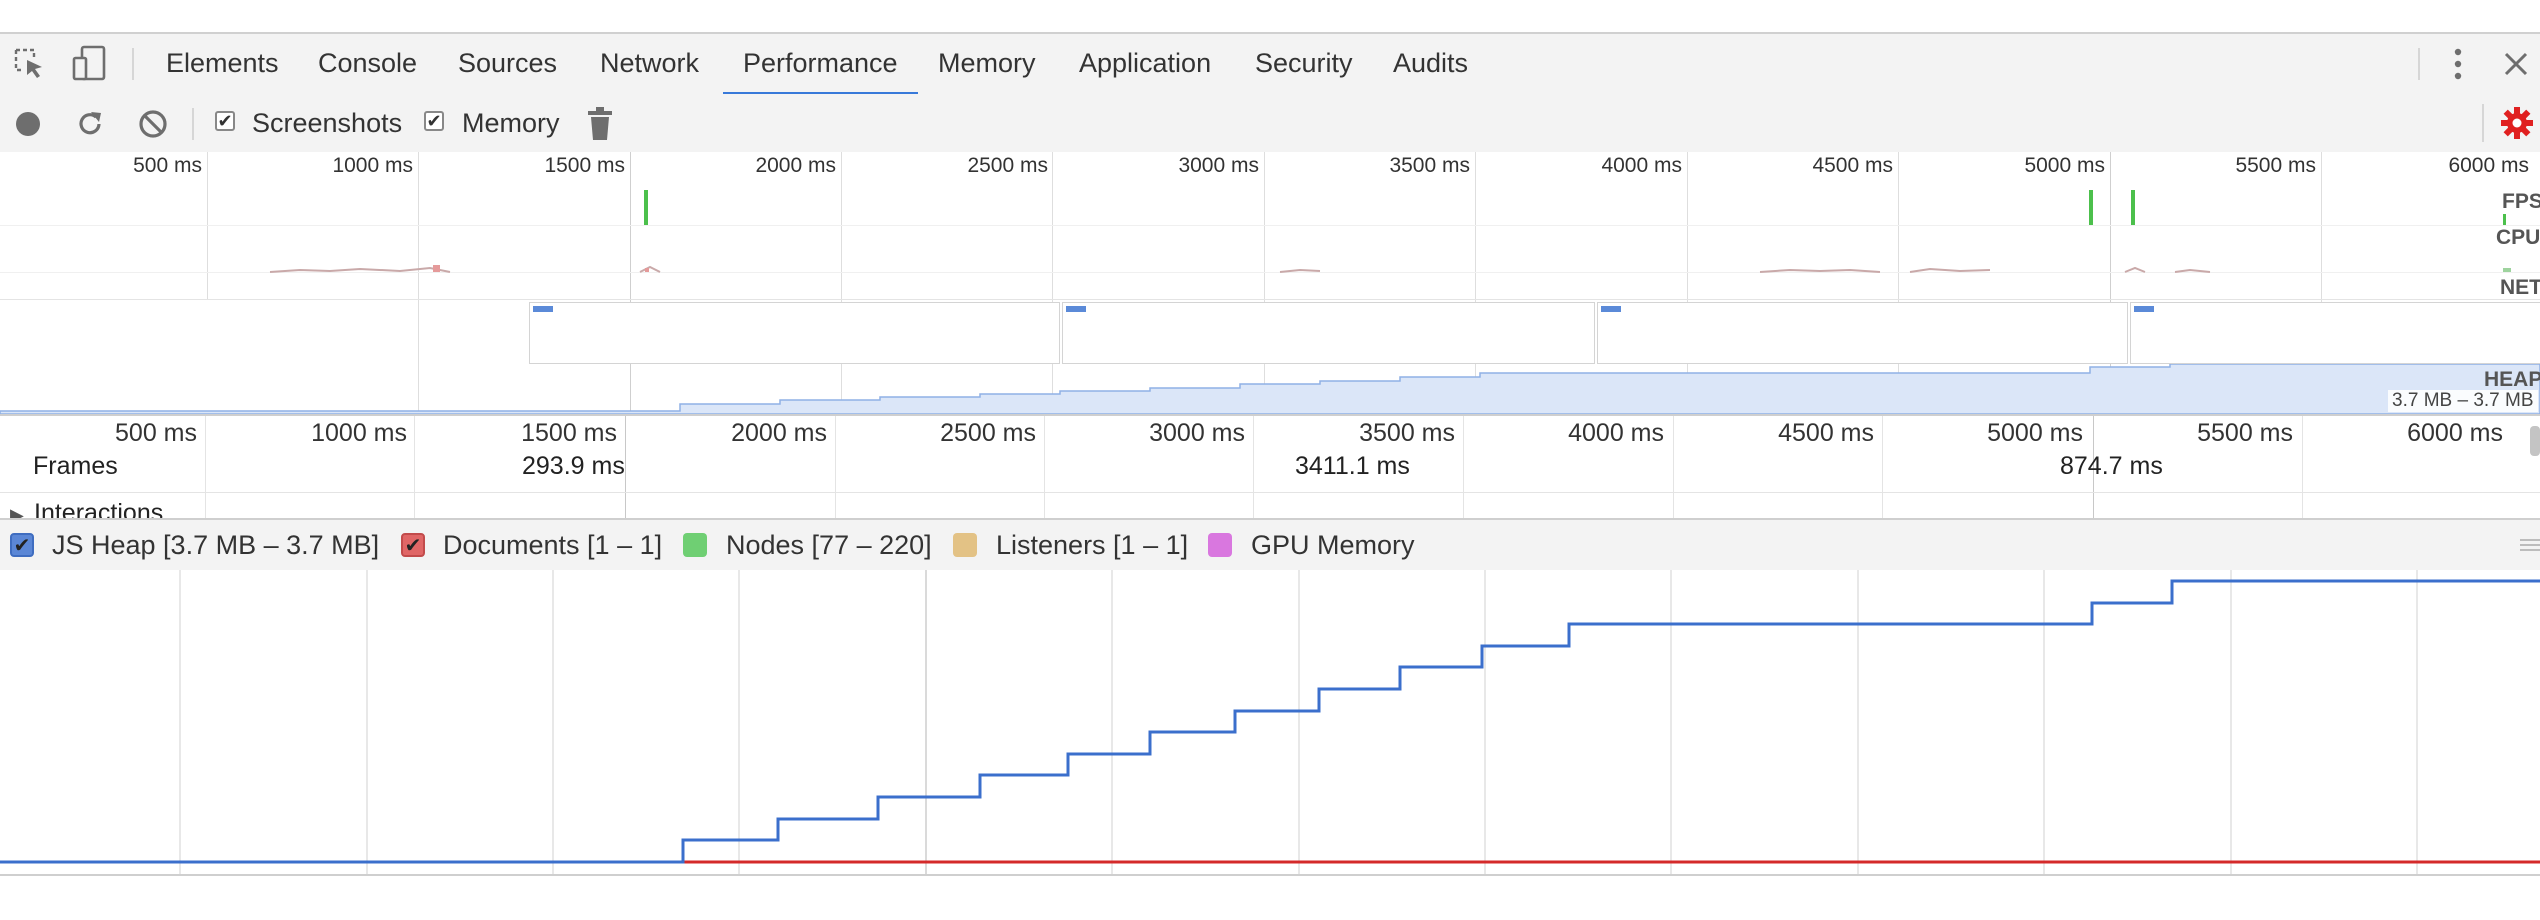 This screenshot has height=920, width=2540. What do you see at coordinates (216, 545) in the screenshot?
I see `js-heap-label: JS Heap [3.7 MB – 3.7 MB]` at bounding box center [216, 545].